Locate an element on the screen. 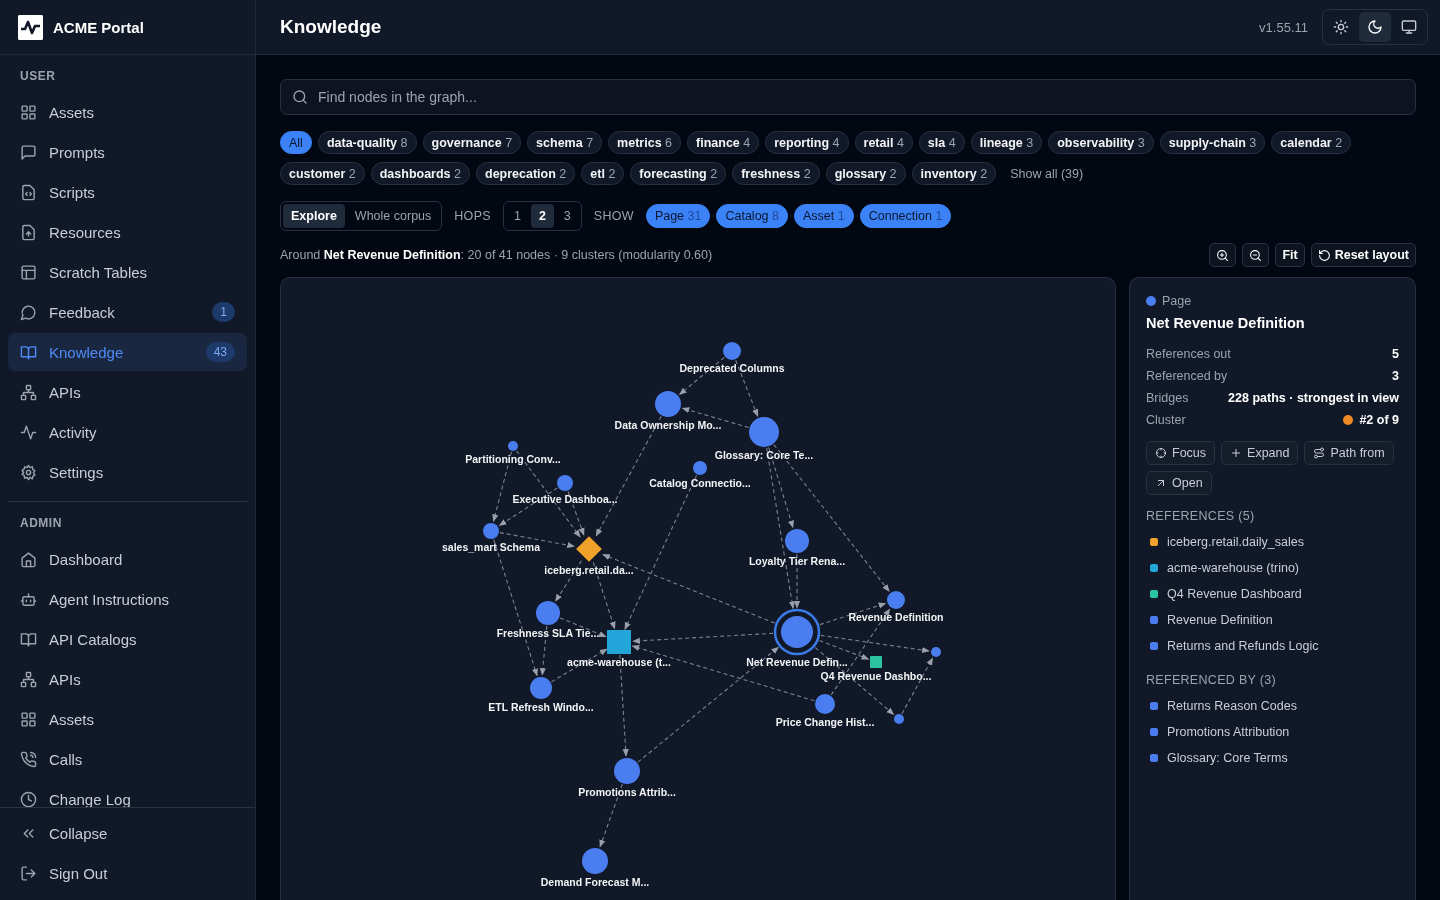 This screenshot has height=900, width=1440. tag-chip: inventory 2 is located at coordinates (954, 173).